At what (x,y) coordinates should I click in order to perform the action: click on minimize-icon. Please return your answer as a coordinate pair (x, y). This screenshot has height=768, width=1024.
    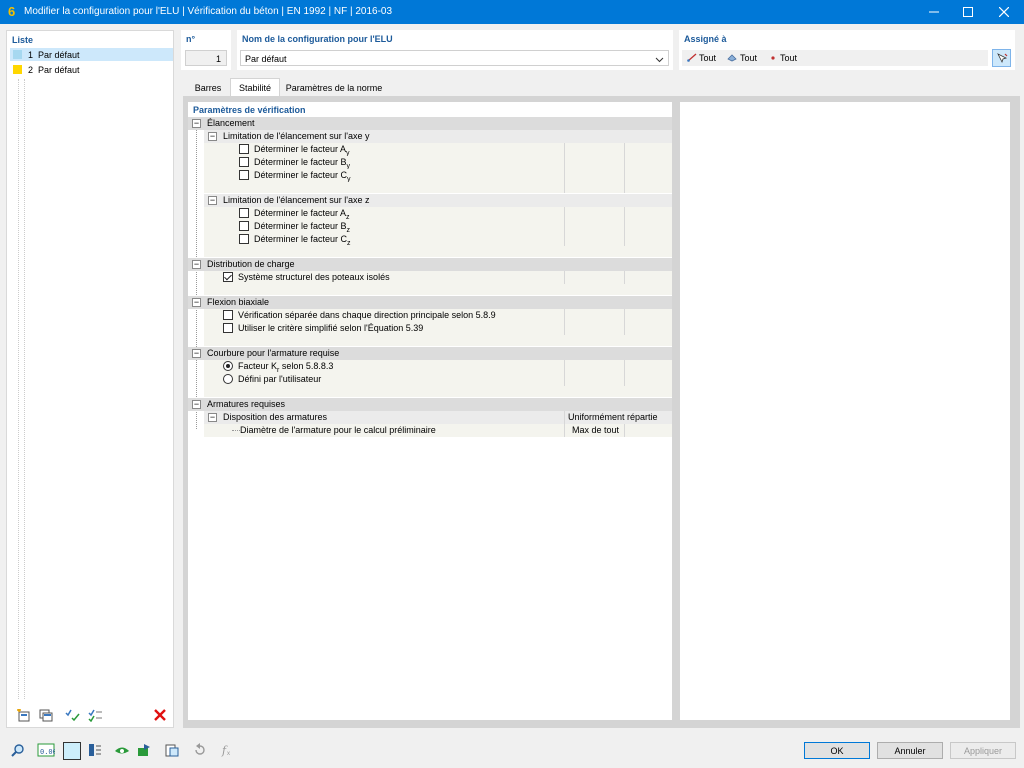
    Looking at the image, I should click on (934, 12).